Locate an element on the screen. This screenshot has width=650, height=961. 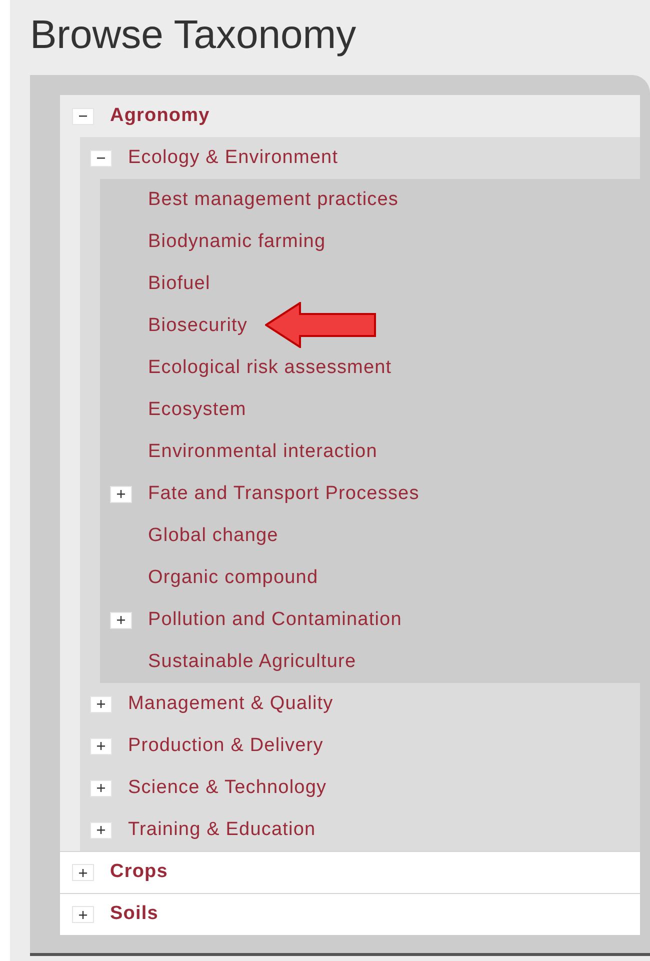
tree-item-link: Environmental interaction is located at coordinates (263, 452).